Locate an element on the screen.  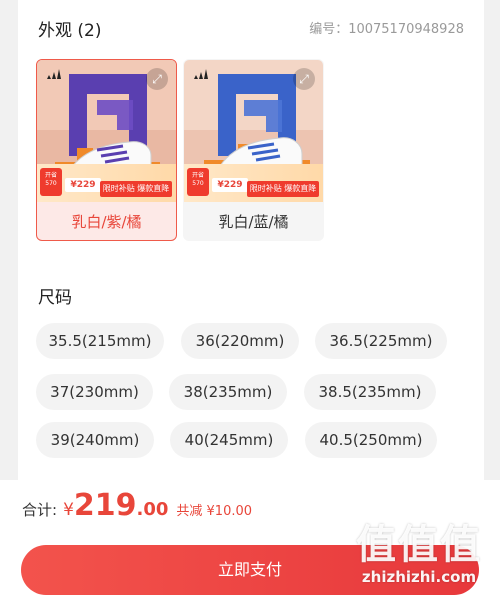
currency-symbol: ¥ is located at coordinates (68, 510).